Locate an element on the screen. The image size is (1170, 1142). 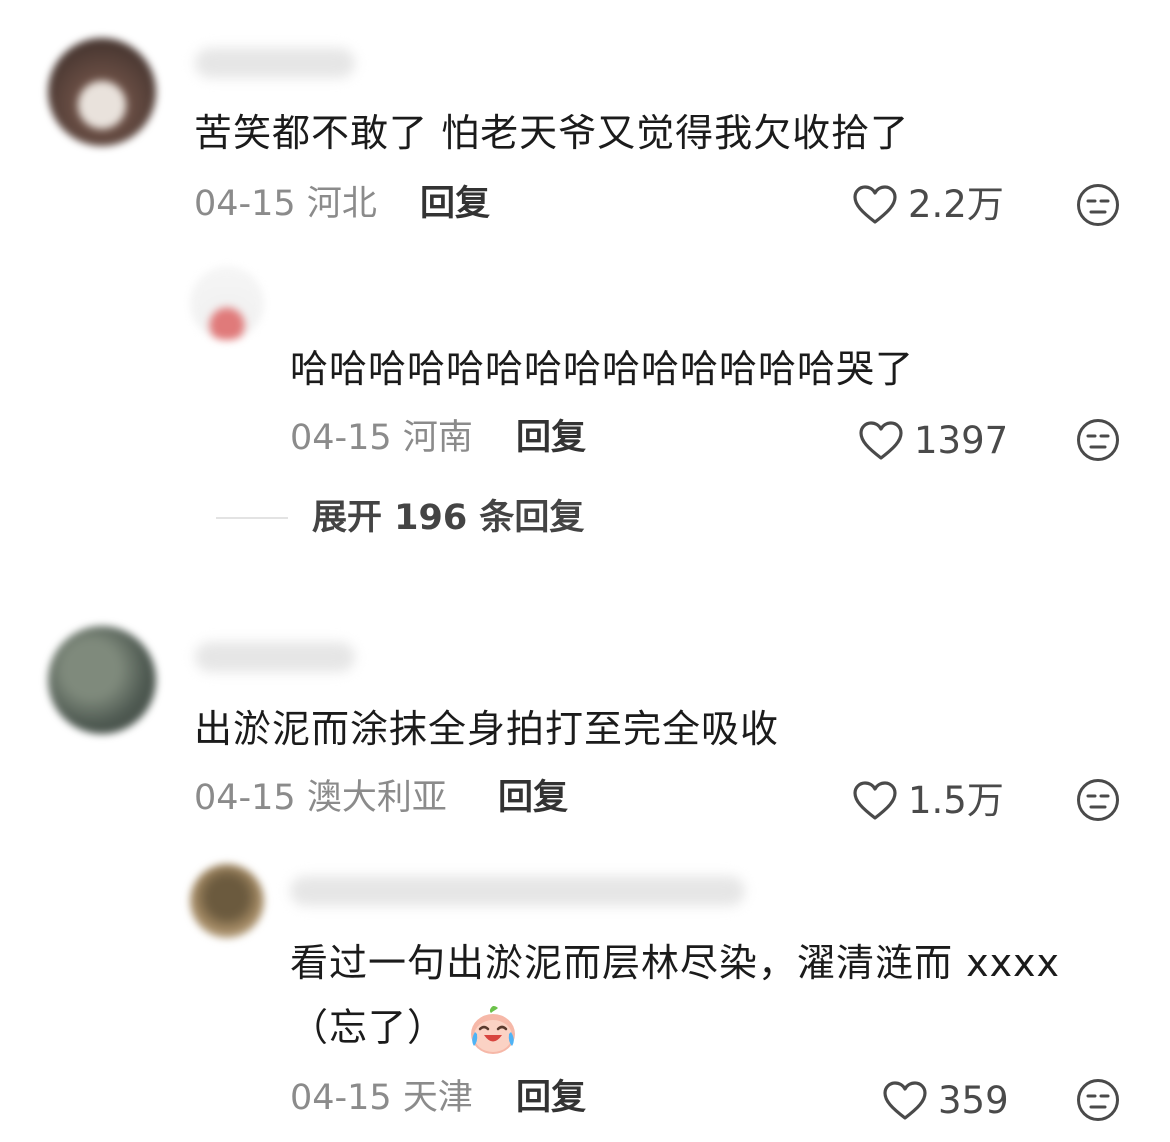
like-button: 2.2万 is located at coordinates (928, 205).